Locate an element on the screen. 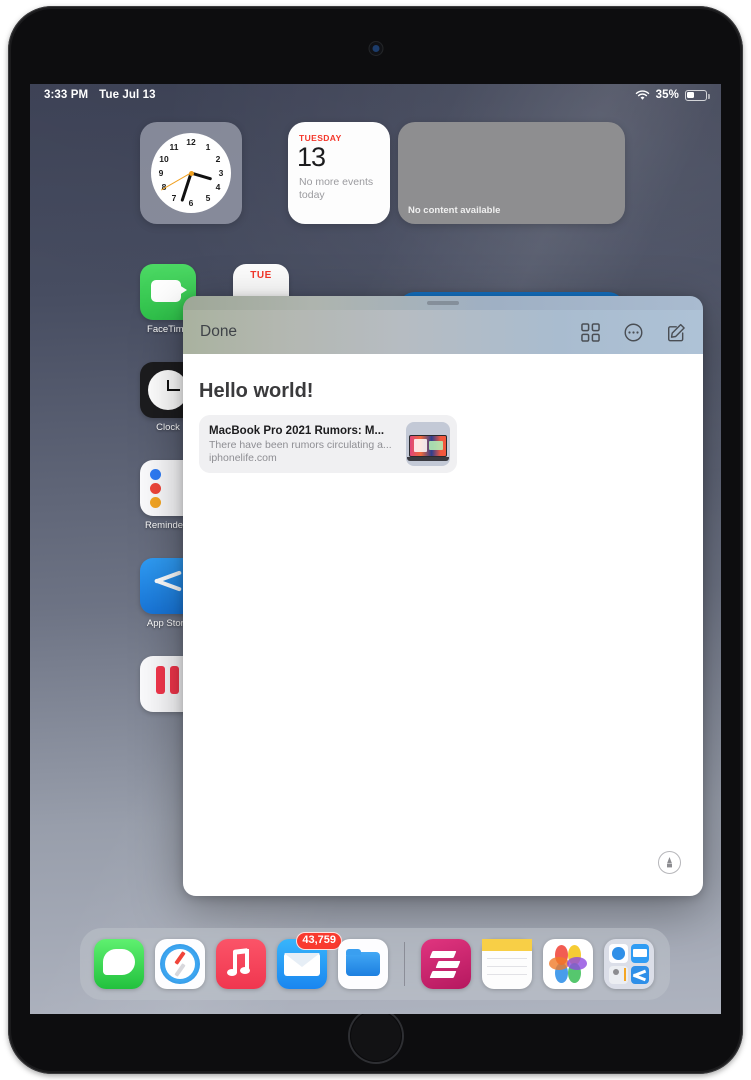 This screenshot has width=751, height=1080. calendar-icon-dow: TUE is located at coordinates (261, 275).